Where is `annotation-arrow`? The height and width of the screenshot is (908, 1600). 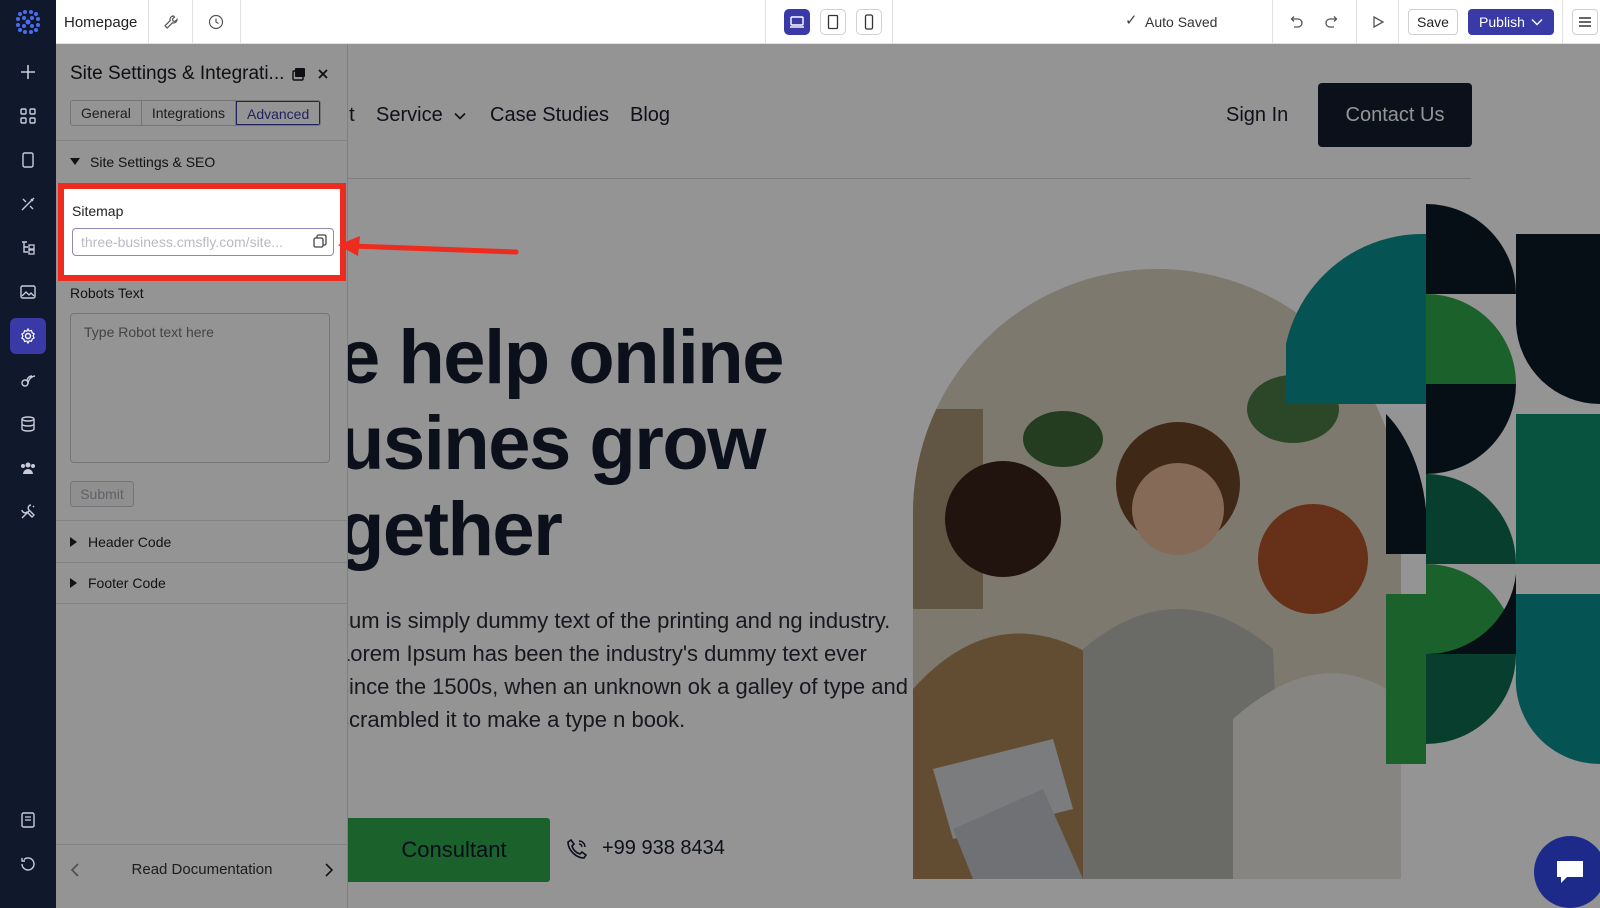 annotation-arrow is located at coordinates (428, 246).